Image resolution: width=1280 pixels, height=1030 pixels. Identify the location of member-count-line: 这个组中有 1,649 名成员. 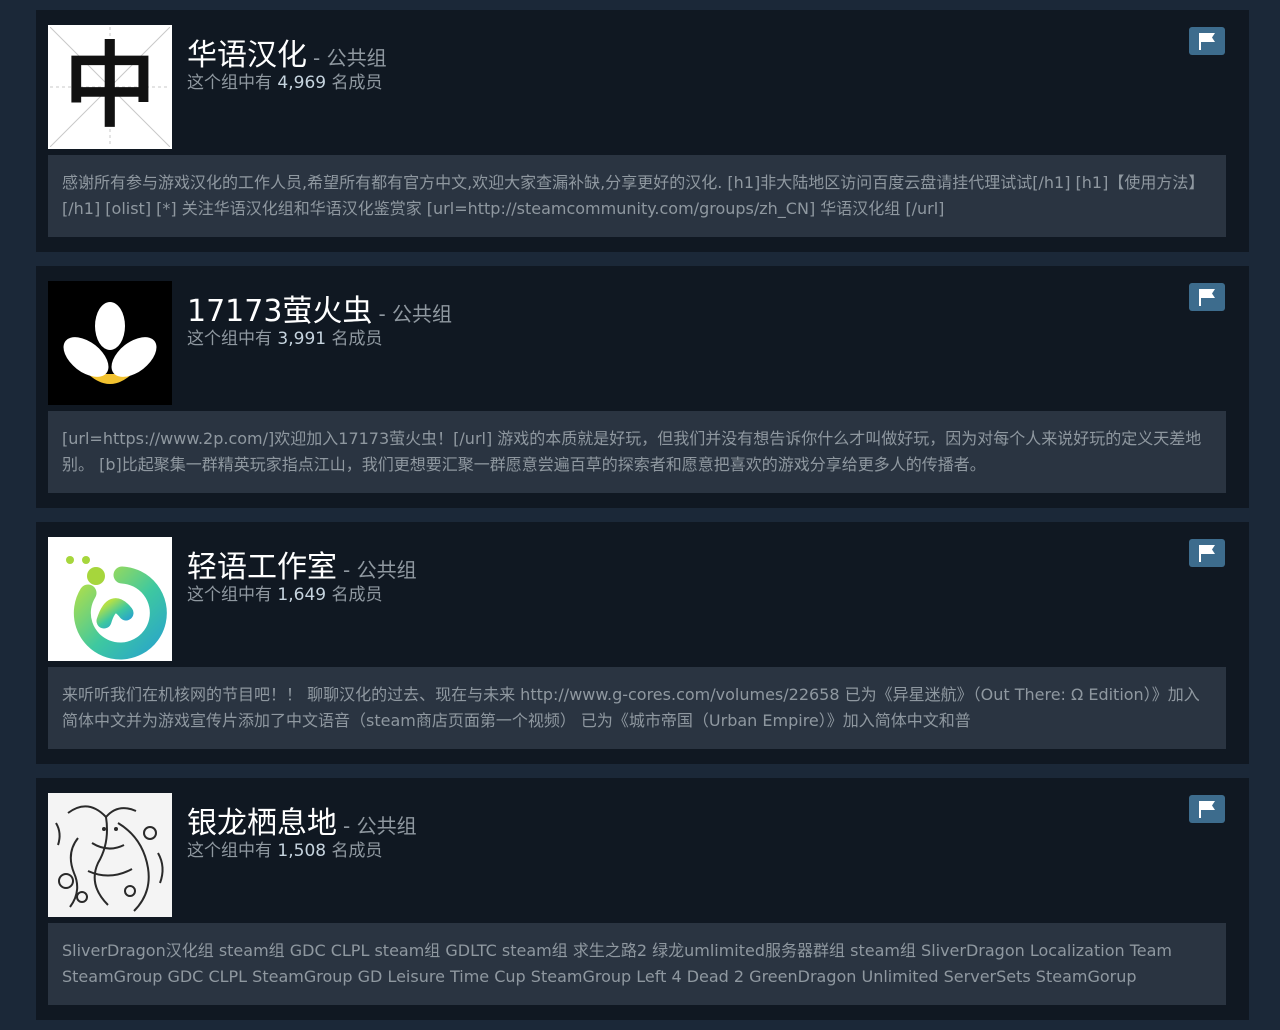
(285, 595).